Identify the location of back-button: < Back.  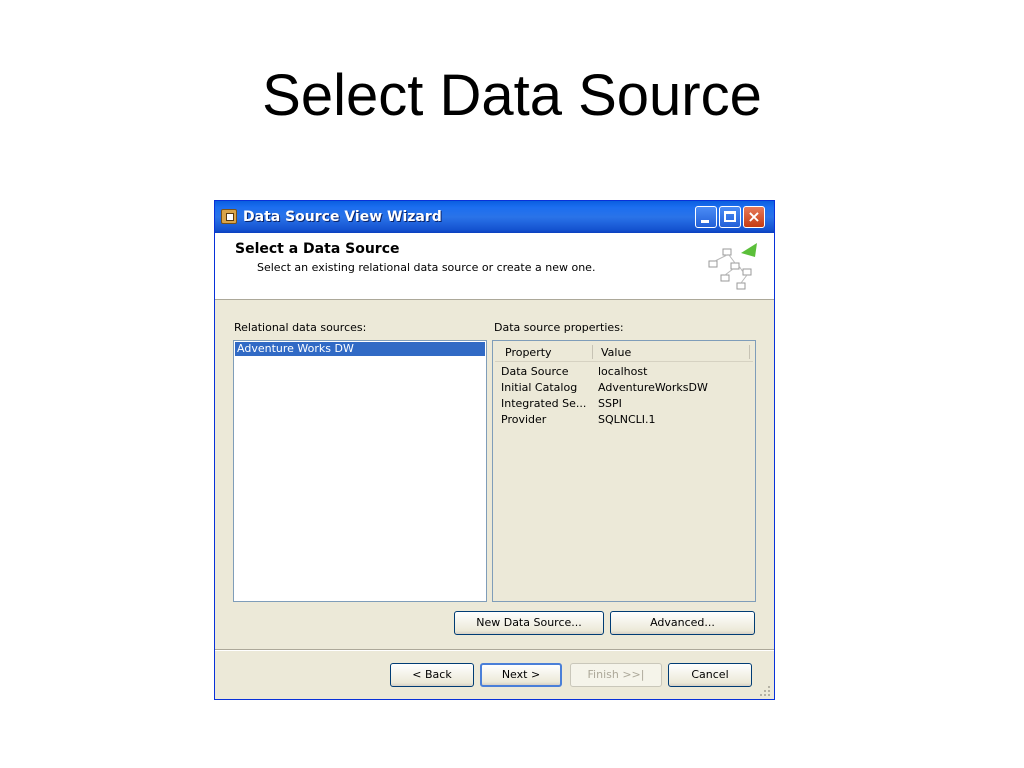
(432, 675).